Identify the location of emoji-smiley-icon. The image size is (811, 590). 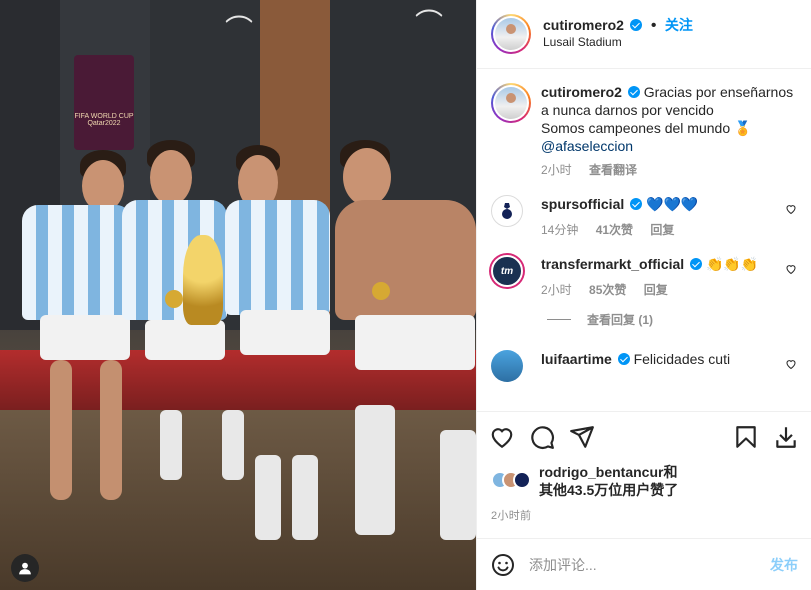
(503, 565).